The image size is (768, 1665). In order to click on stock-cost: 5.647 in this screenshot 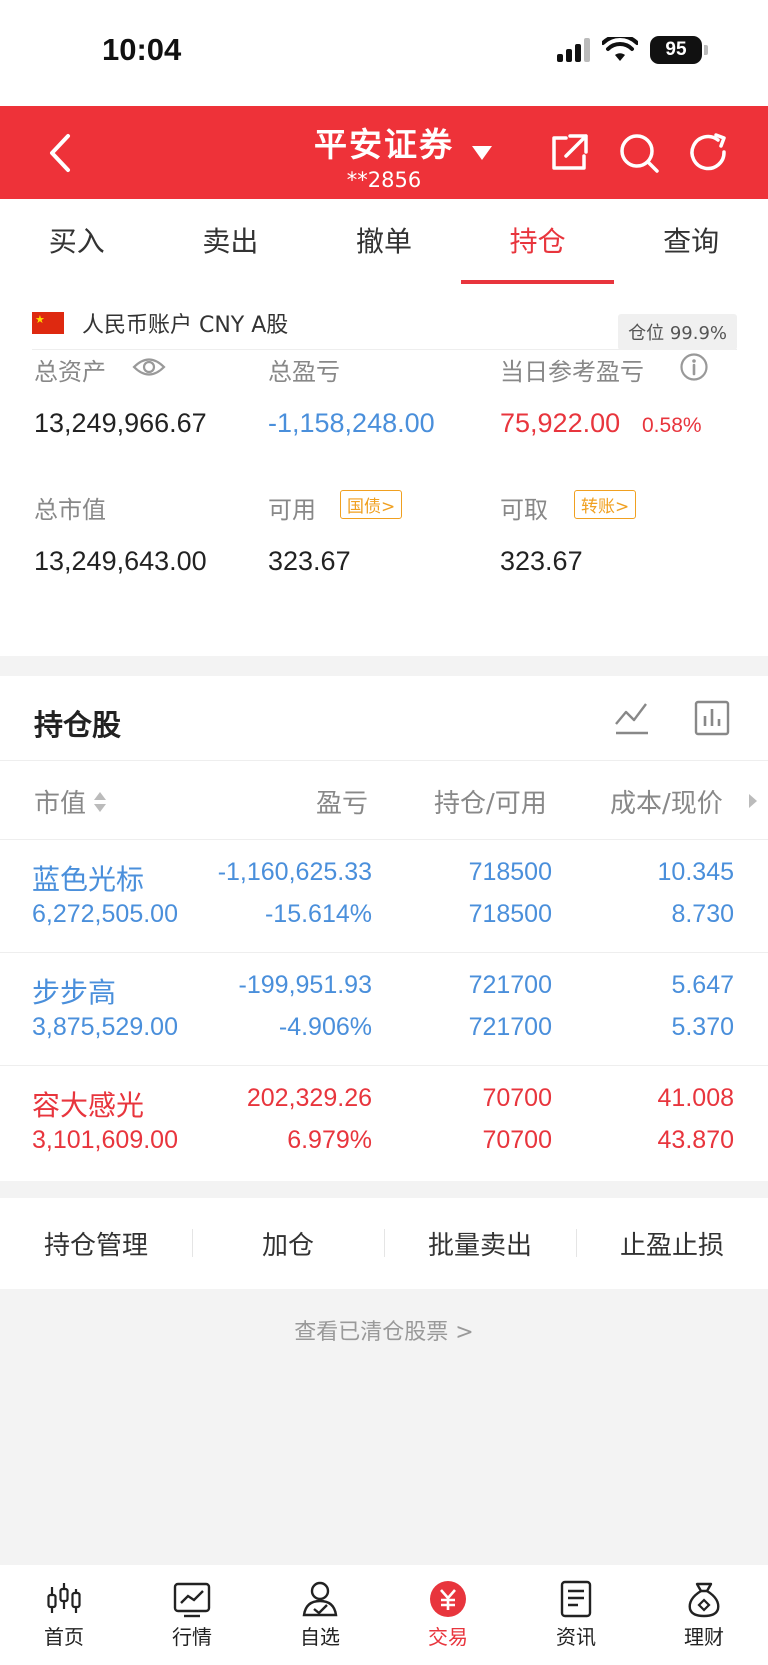, I will do `click(702, 985)`.